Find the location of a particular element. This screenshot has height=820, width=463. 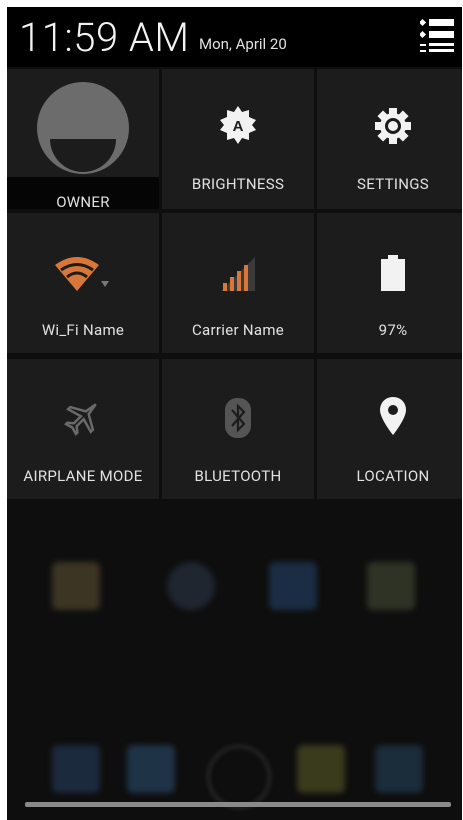

tile-location-label: LOCATION is located at coordinates (393, 476).